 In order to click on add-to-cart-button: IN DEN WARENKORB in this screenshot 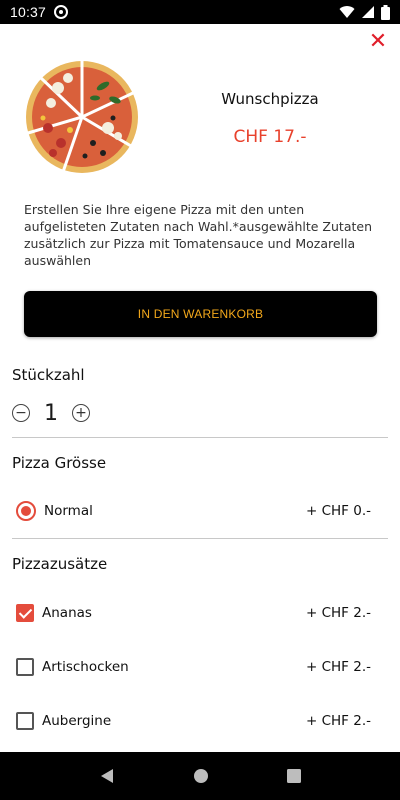, I will do `click(200, 314)`.